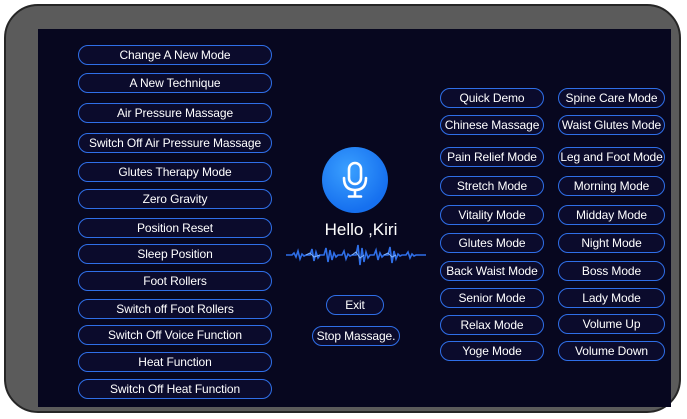  Describe the element at coordinates (492, 98) in the screenshot. I see `cmd-quick-demo: Quick Demo` at that location.